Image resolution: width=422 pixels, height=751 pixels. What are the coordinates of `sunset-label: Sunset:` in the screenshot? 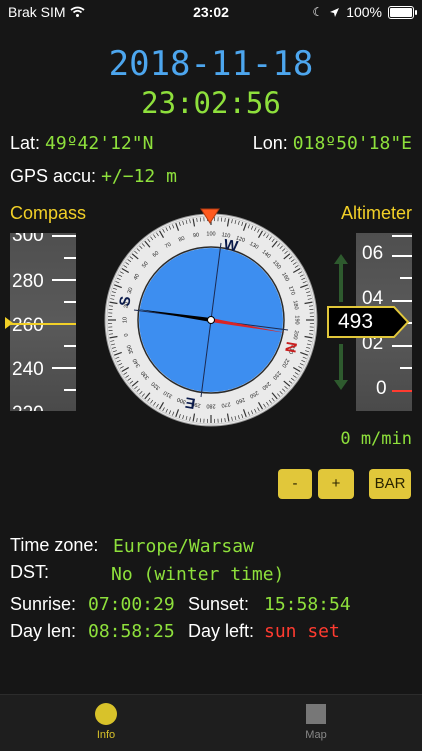 It's located at (218, 604).